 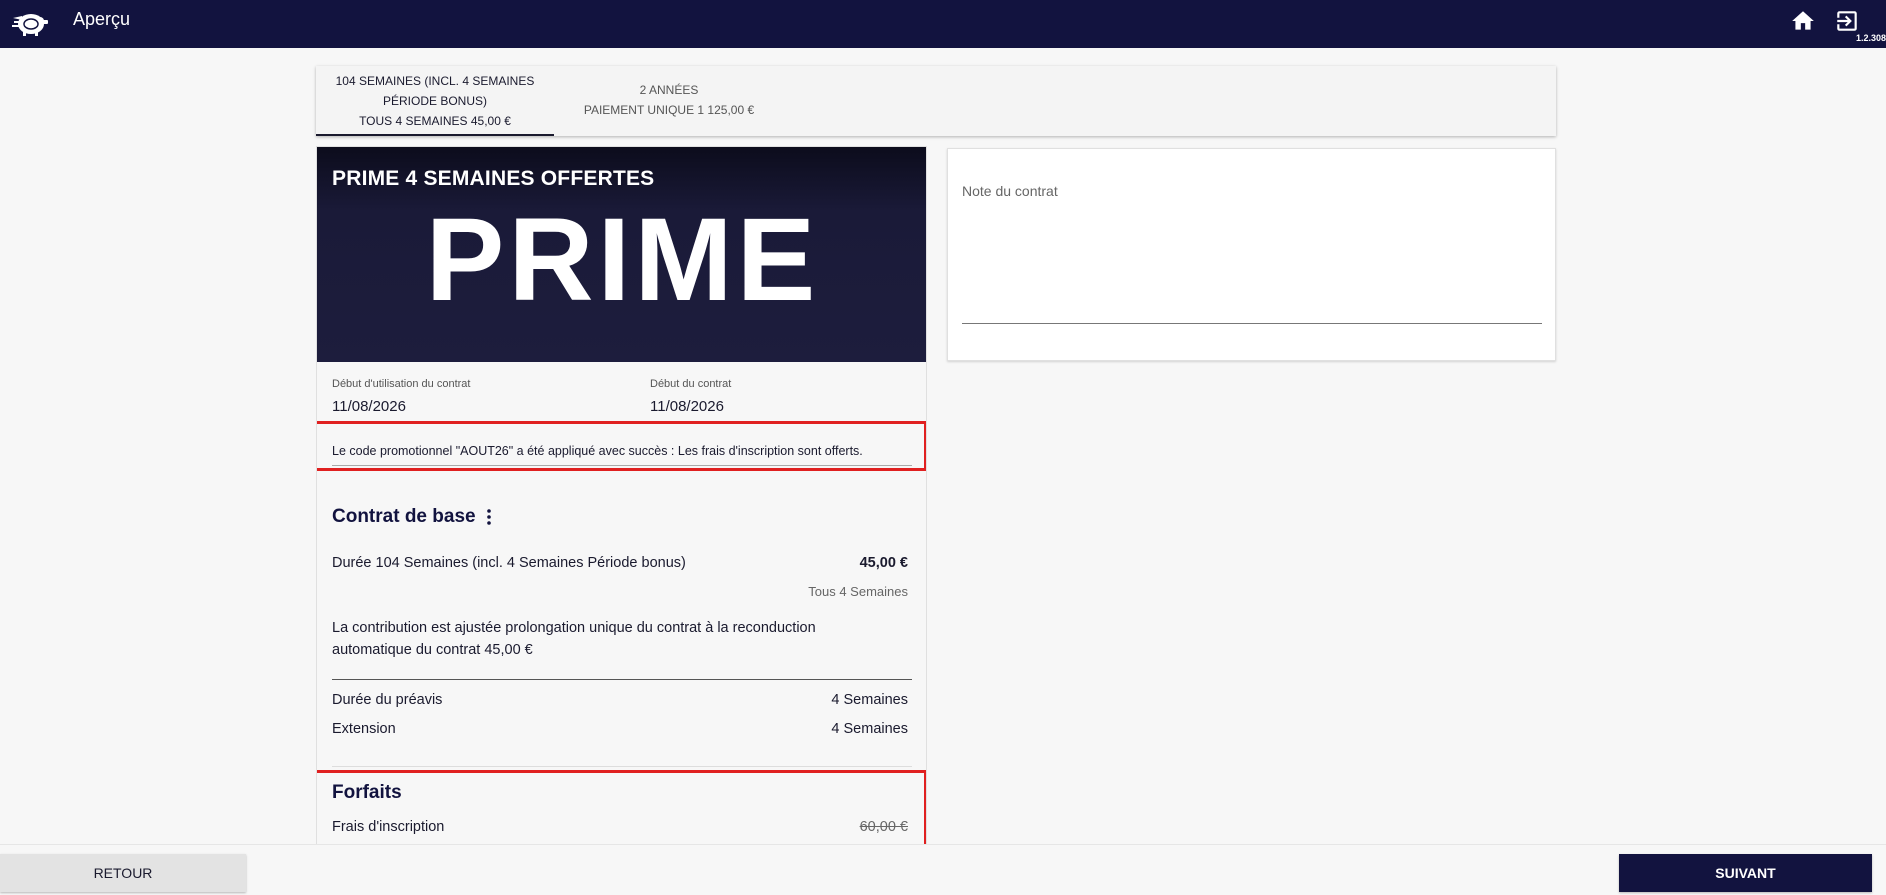 What do you see at coordinates (388, 827) in the screenshot?
I see `registration-fee-label: Frais d'inscription` at bounding box center [388, 827].